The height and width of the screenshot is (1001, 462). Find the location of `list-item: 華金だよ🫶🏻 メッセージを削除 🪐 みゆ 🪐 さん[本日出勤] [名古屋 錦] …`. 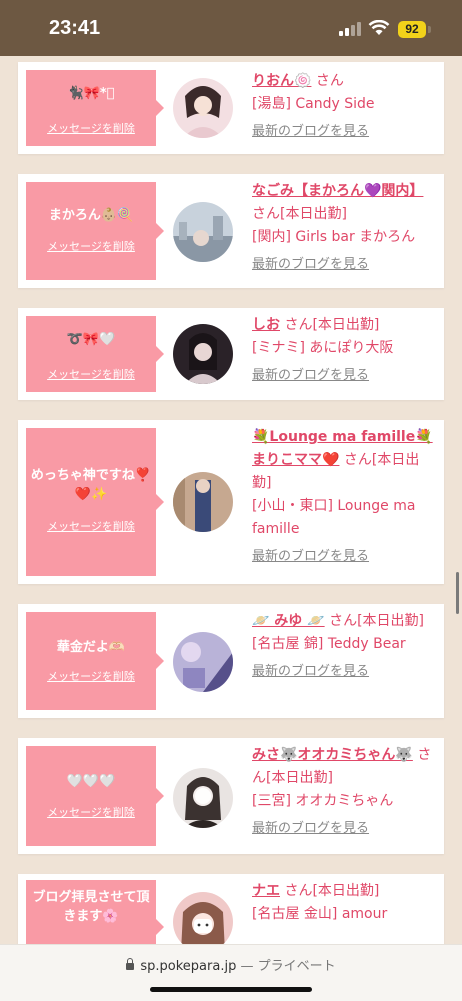

list-item: 華金だよ🫶🏻 メッセージを削除 🪐 みゆ 🪐 さん[本日出勤] [名古屋 錦] … is located at coordinates (231, 661).